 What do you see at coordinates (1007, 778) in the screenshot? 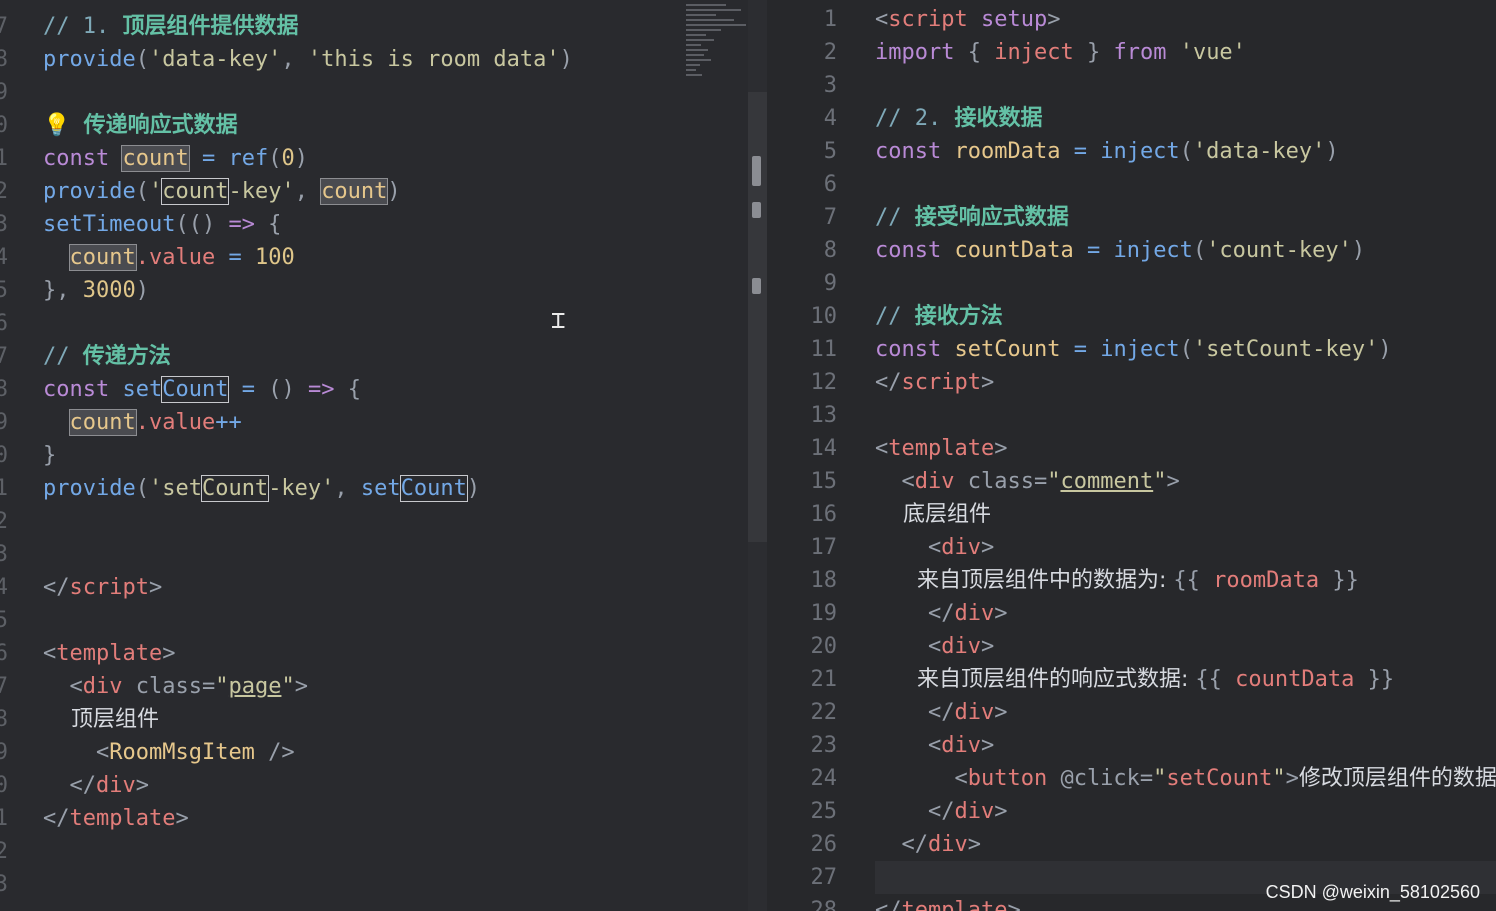
I see `code-token: button` at bounding box center [1007, 778].